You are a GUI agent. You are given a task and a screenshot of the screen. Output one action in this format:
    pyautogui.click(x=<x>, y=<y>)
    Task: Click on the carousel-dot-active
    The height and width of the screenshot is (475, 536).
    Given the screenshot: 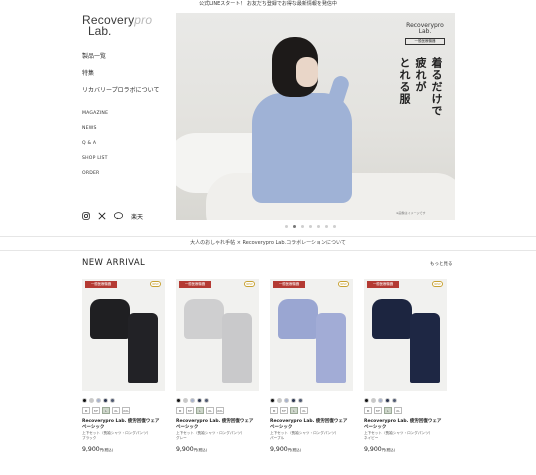 What is the action you would take?
    pyautogui.click(x=294, y=226)
    